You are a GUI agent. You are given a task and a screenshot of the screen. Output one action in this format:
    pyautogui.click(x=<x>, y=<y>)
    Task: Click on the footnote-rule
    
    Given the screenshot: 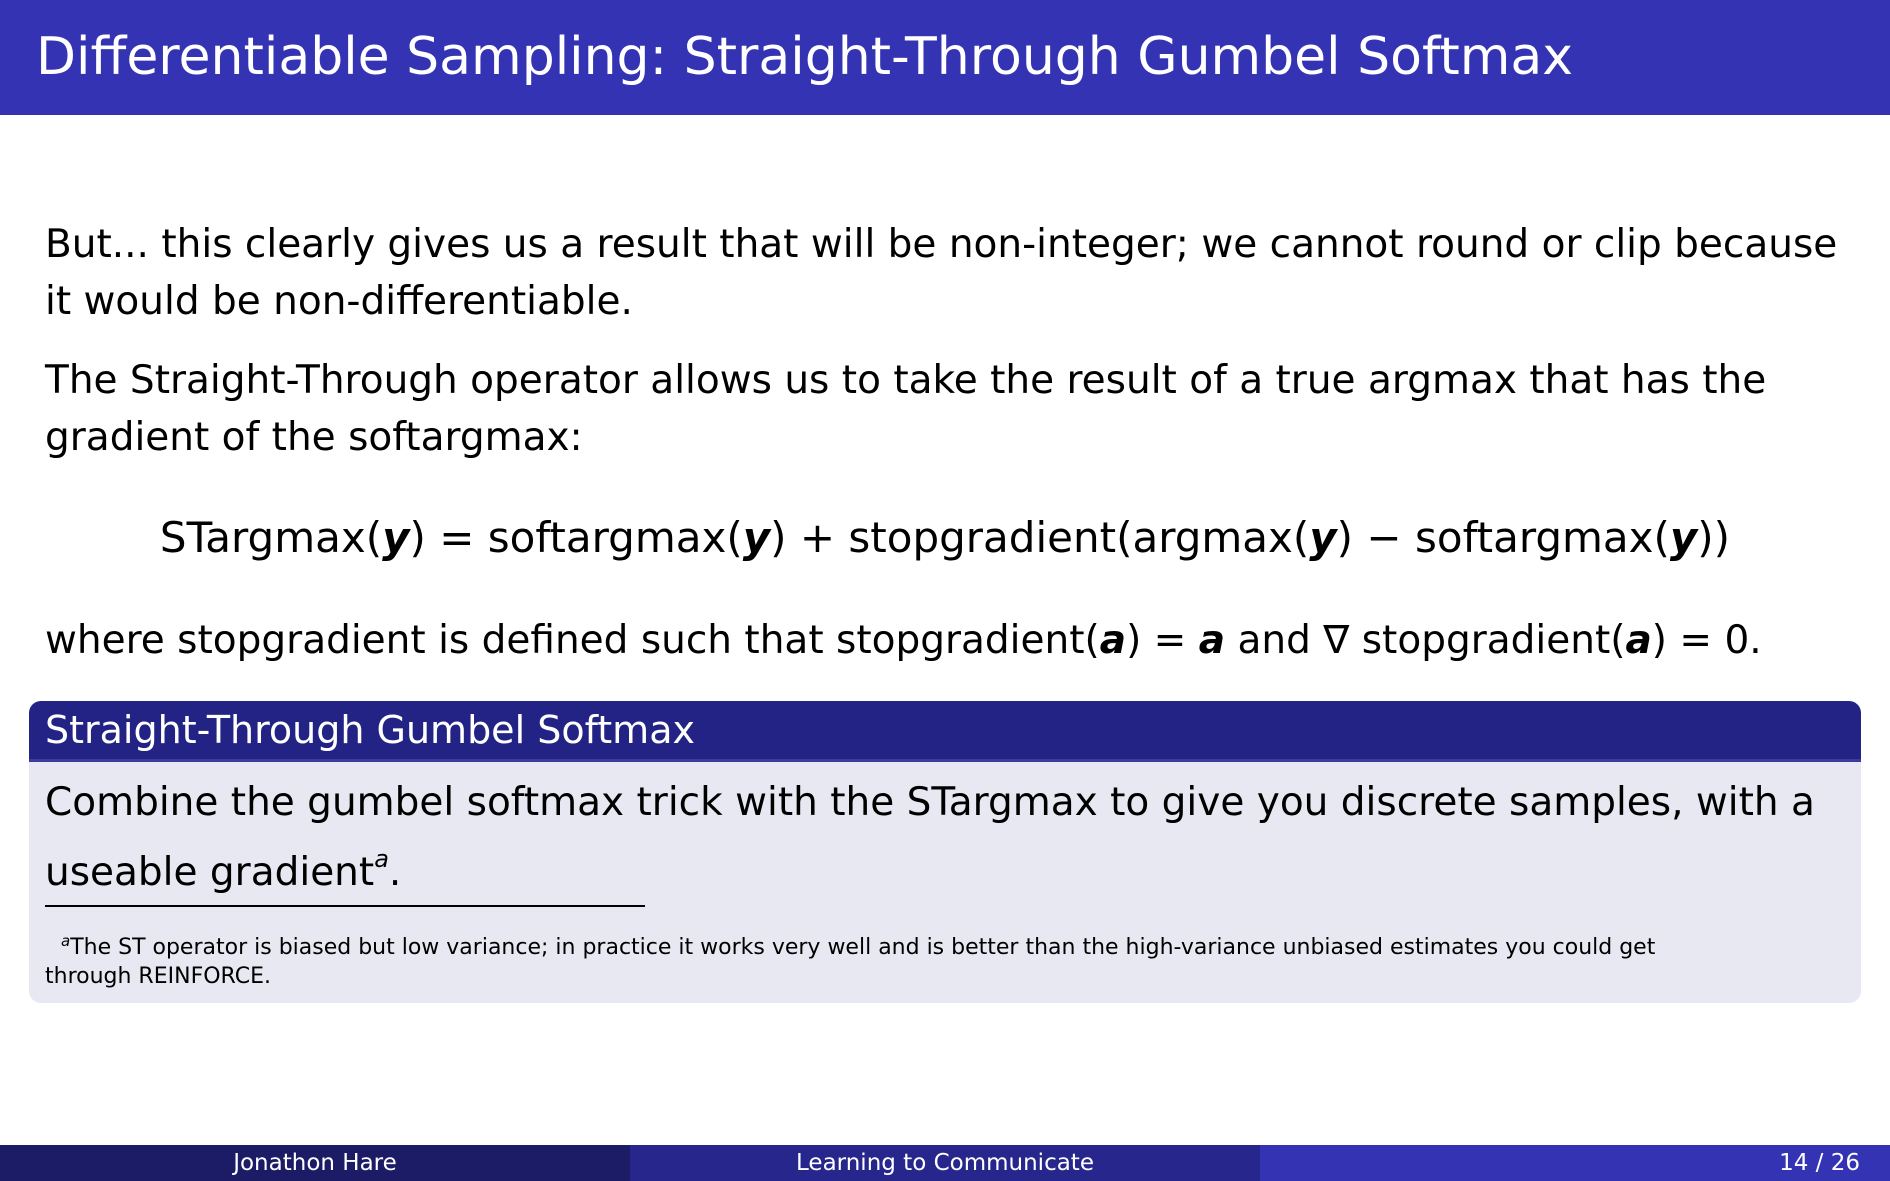 What is the action you would take?
    pyautogui.click(x=345, y=906)
    